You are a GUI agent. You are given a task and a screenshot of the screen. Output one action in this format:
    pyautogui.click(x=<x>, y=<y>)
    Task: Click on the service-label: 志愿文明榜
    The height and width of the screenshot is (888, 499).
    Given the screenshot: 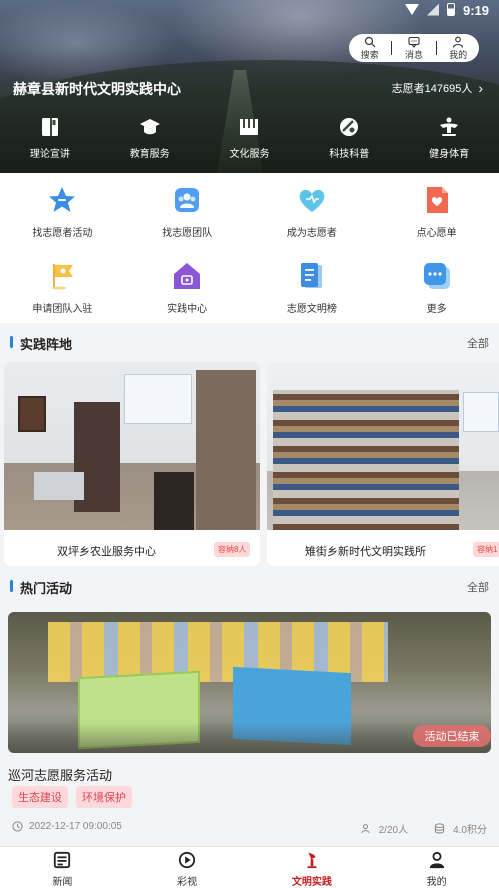 What is the action you would take?
    pyautogui.click(x=311, y=309)
    